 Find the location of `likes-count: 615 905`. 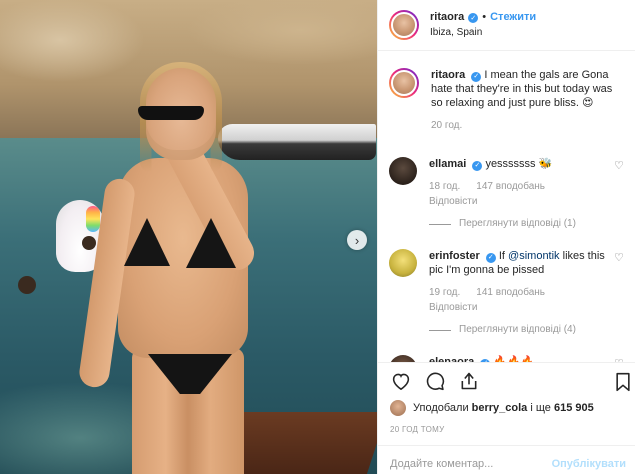

likes-count: 615 905 is located at coordinates (574, 408).